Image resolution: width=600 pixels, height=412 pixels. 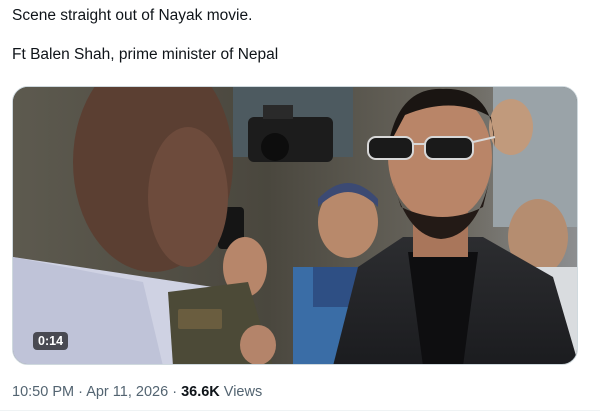 What do you see at coordinates (51, 341) in the screenshot?
I see `video-duration-badge: 0:14` at bounding box center [51, 341].